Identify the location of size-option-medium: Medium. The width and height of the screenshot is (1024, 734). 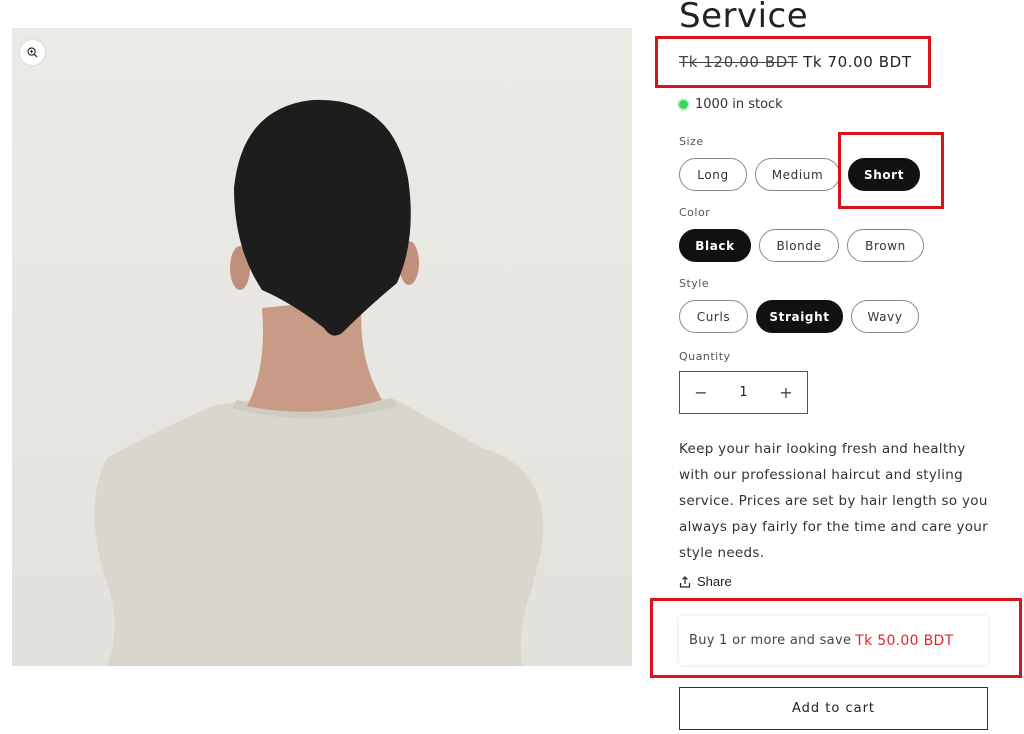
(797, 174).